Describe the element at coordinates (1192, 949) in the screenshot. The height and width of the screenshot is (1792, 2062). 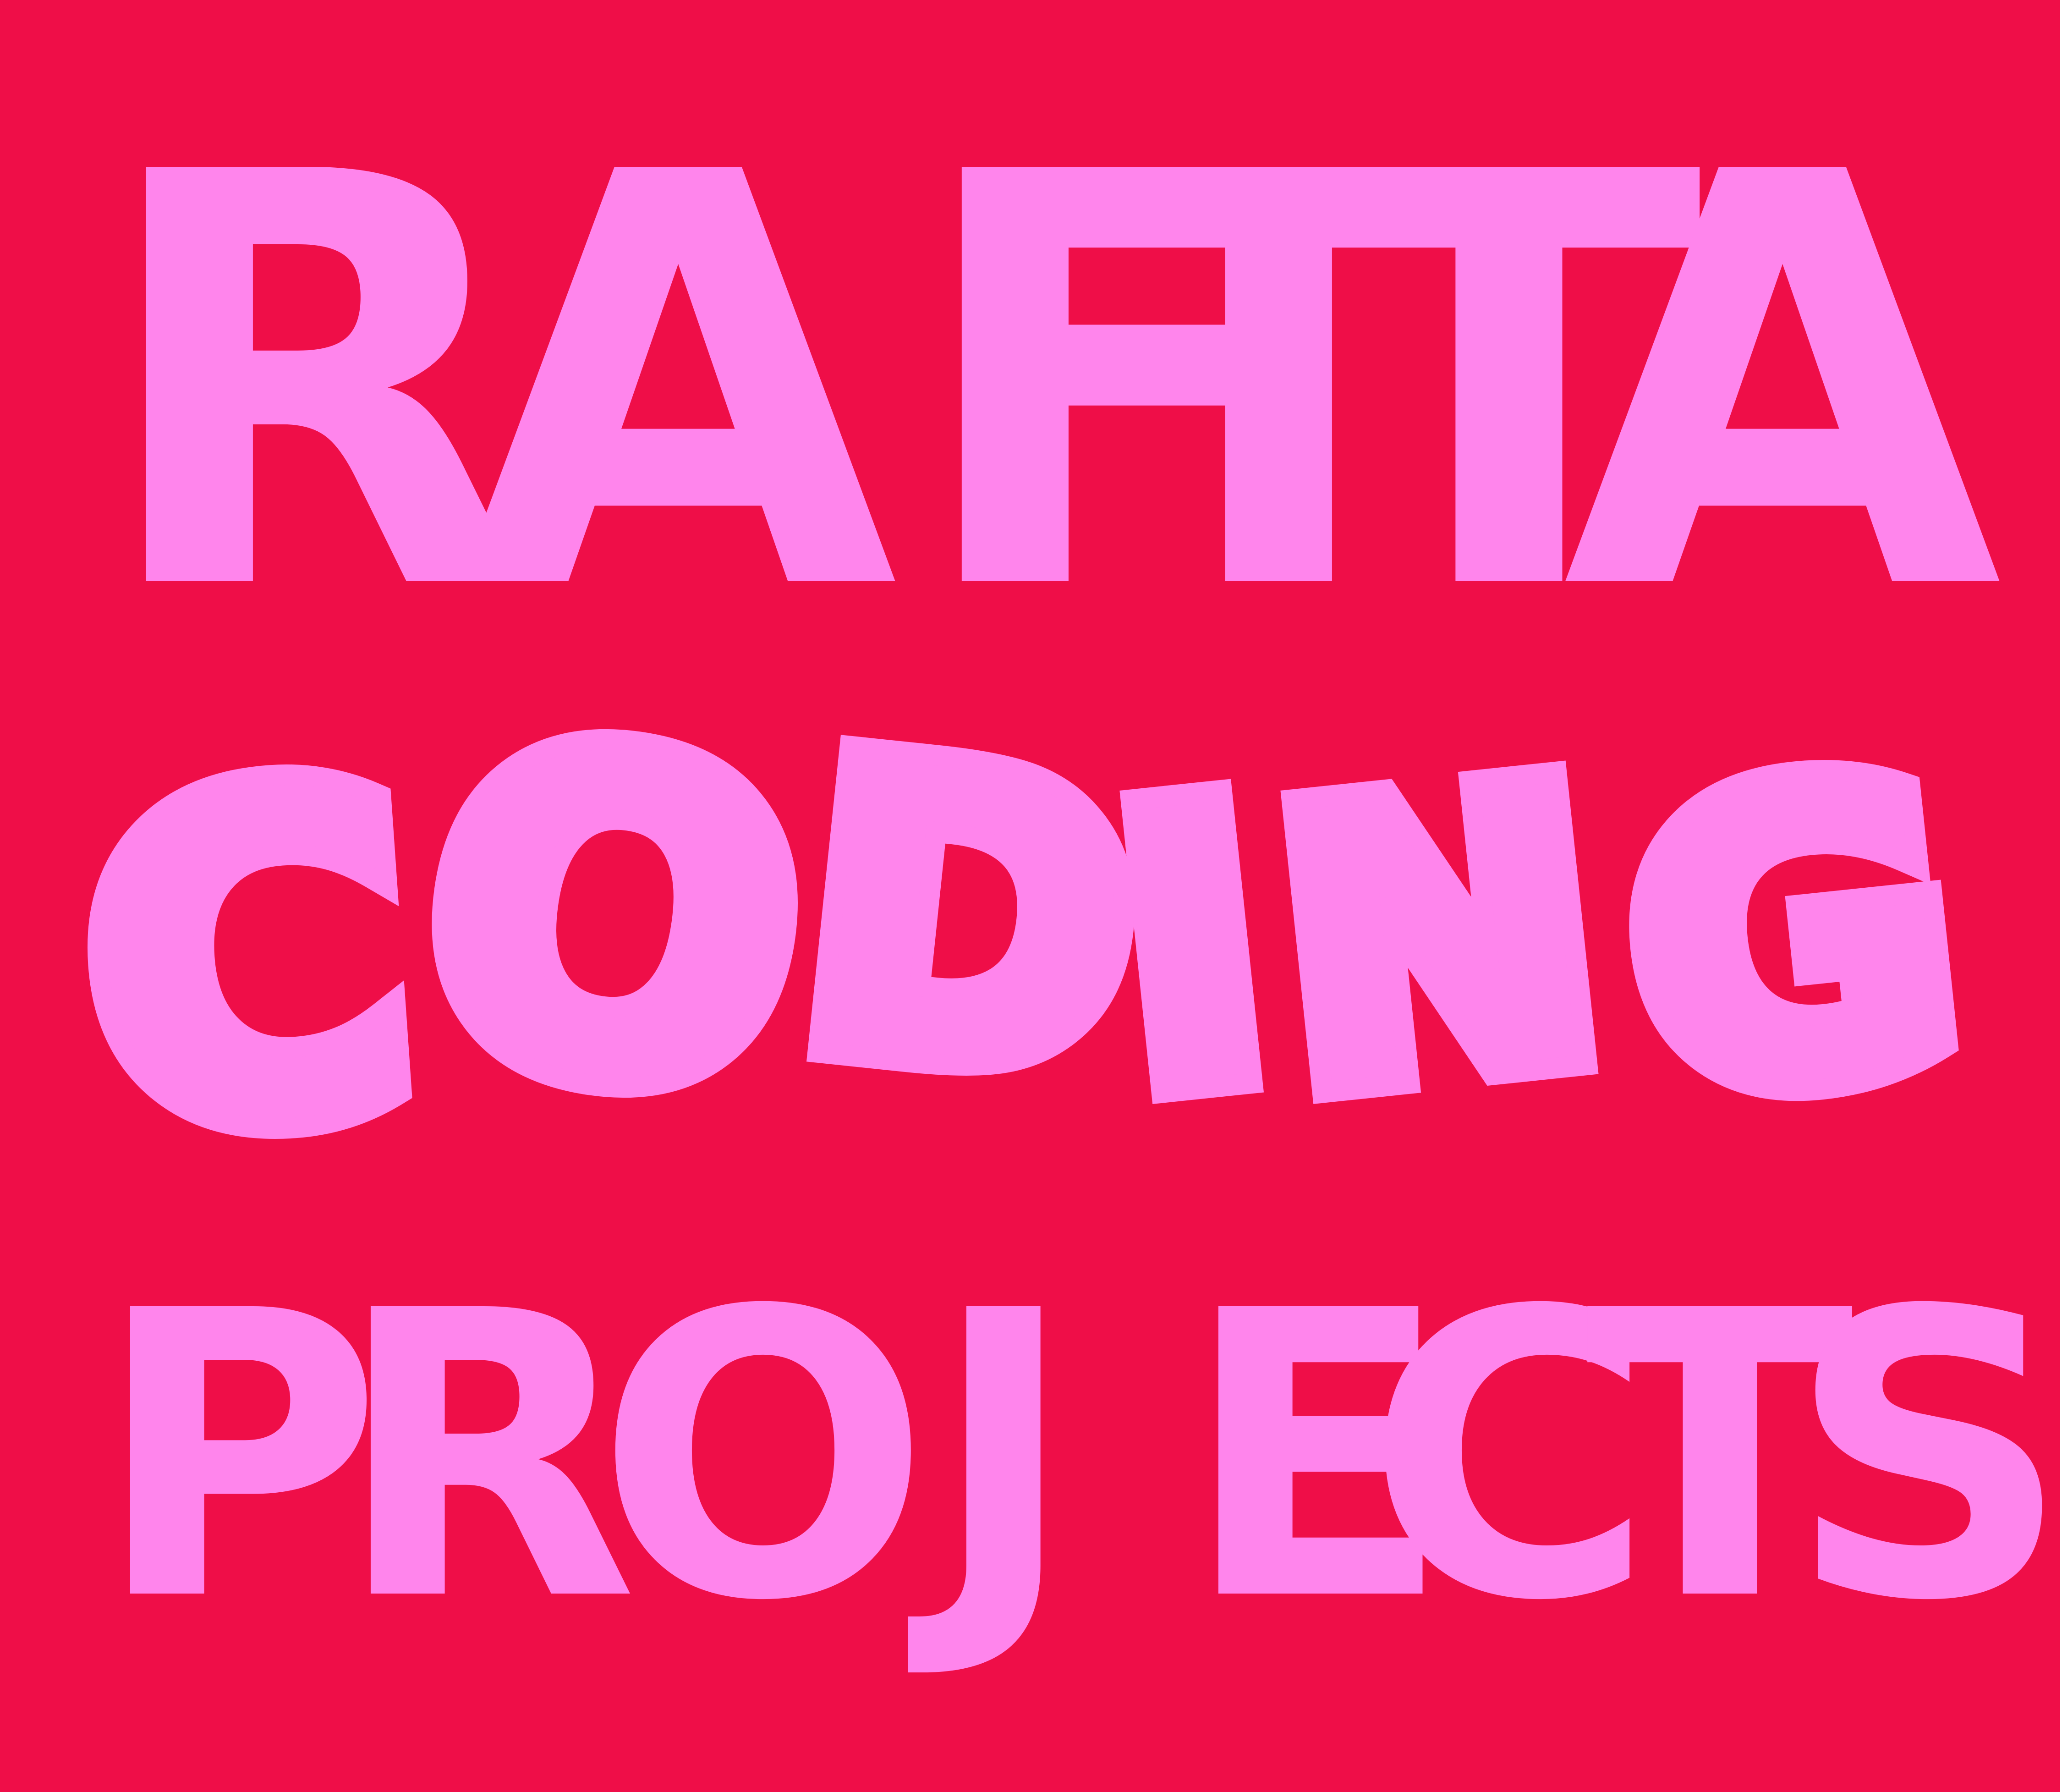
I see `logo-letter: I` at that location.